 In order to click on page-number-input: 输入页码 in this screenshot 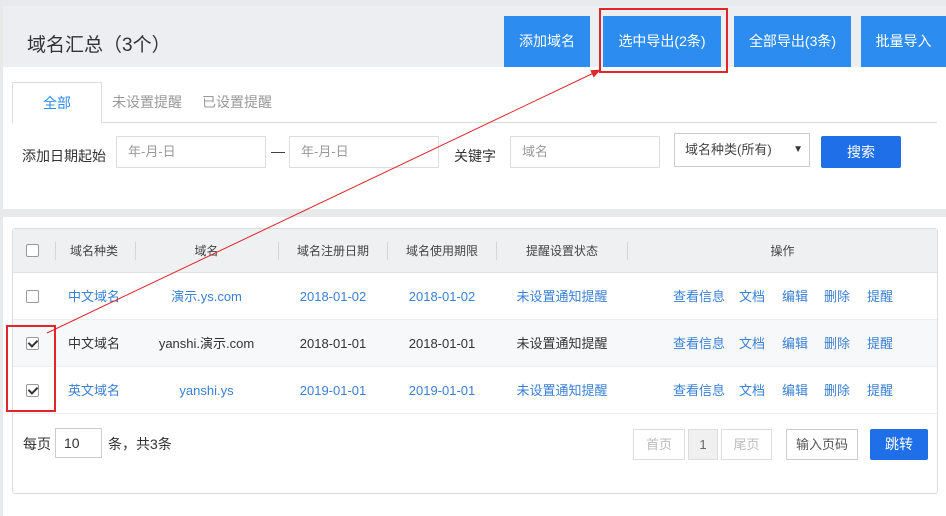, I will do `click(822, 444)`.